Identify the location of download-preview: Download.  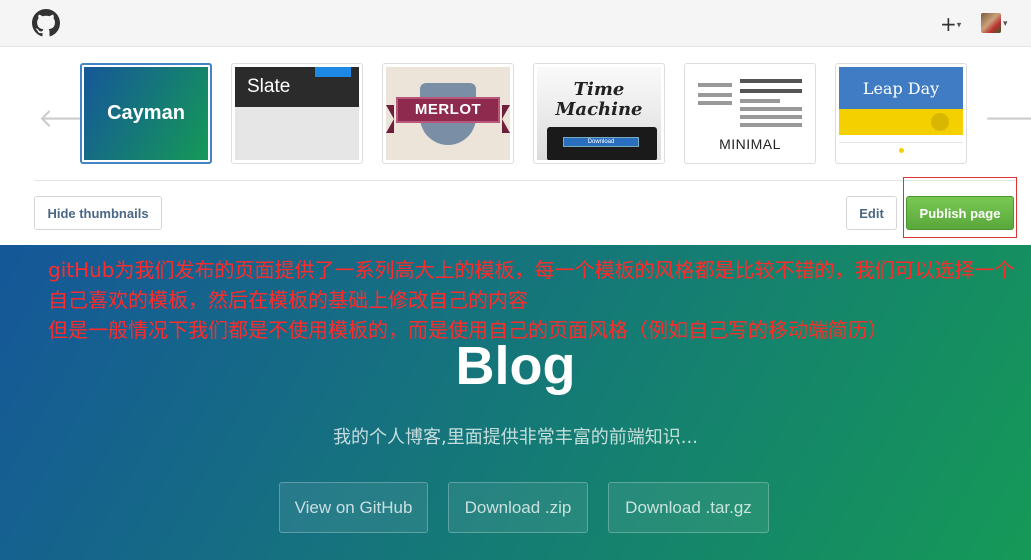
(601, 142).